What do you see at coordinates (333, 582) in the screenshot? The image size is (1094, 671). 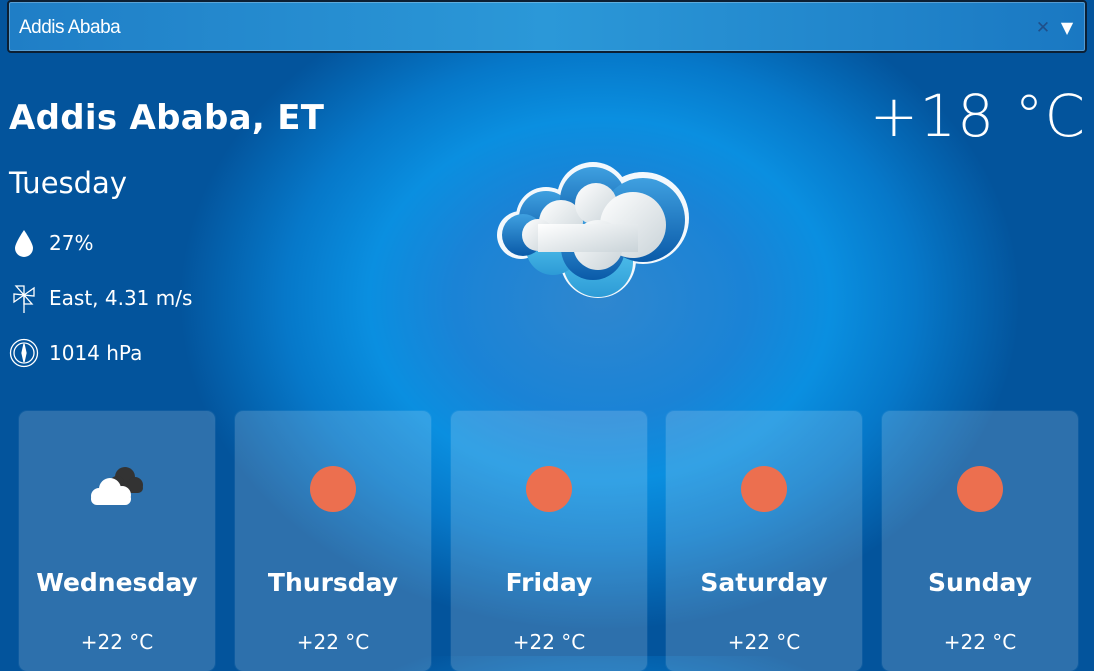 I see `forecast-day: Thursday` at bounding box center [333, 582].